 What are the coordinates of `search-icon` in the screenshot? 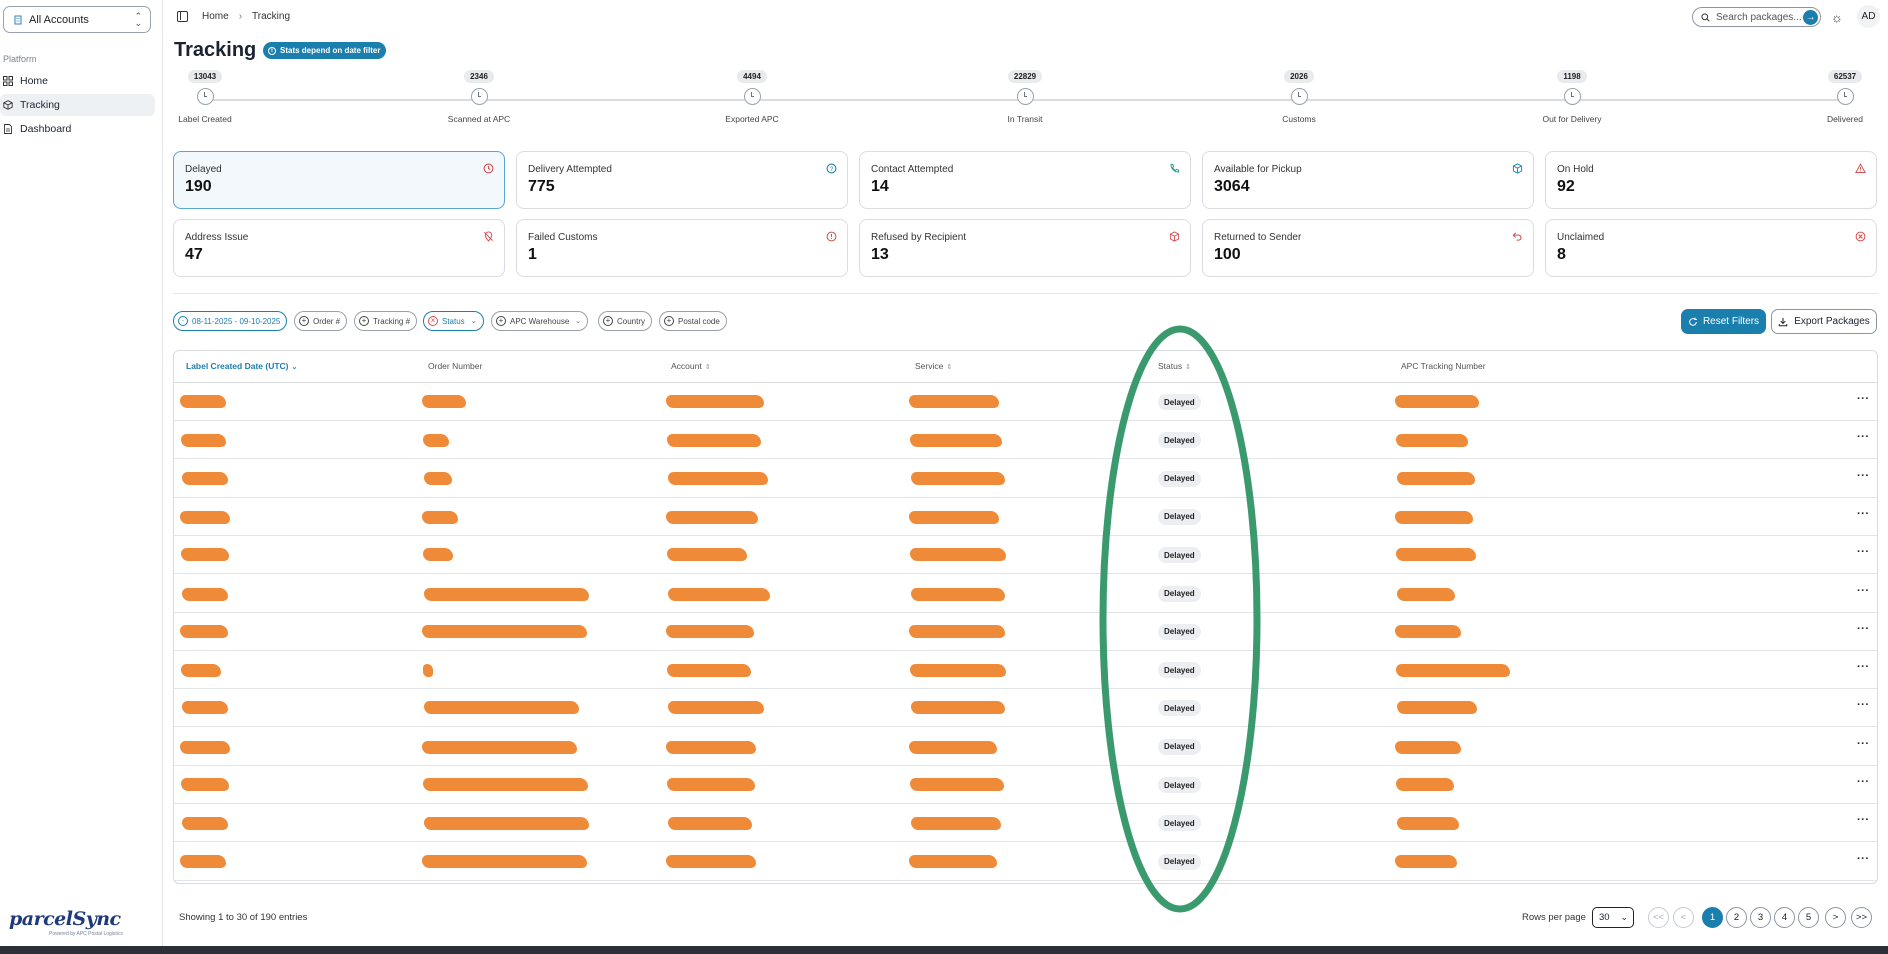 It's located at (1705, 17).